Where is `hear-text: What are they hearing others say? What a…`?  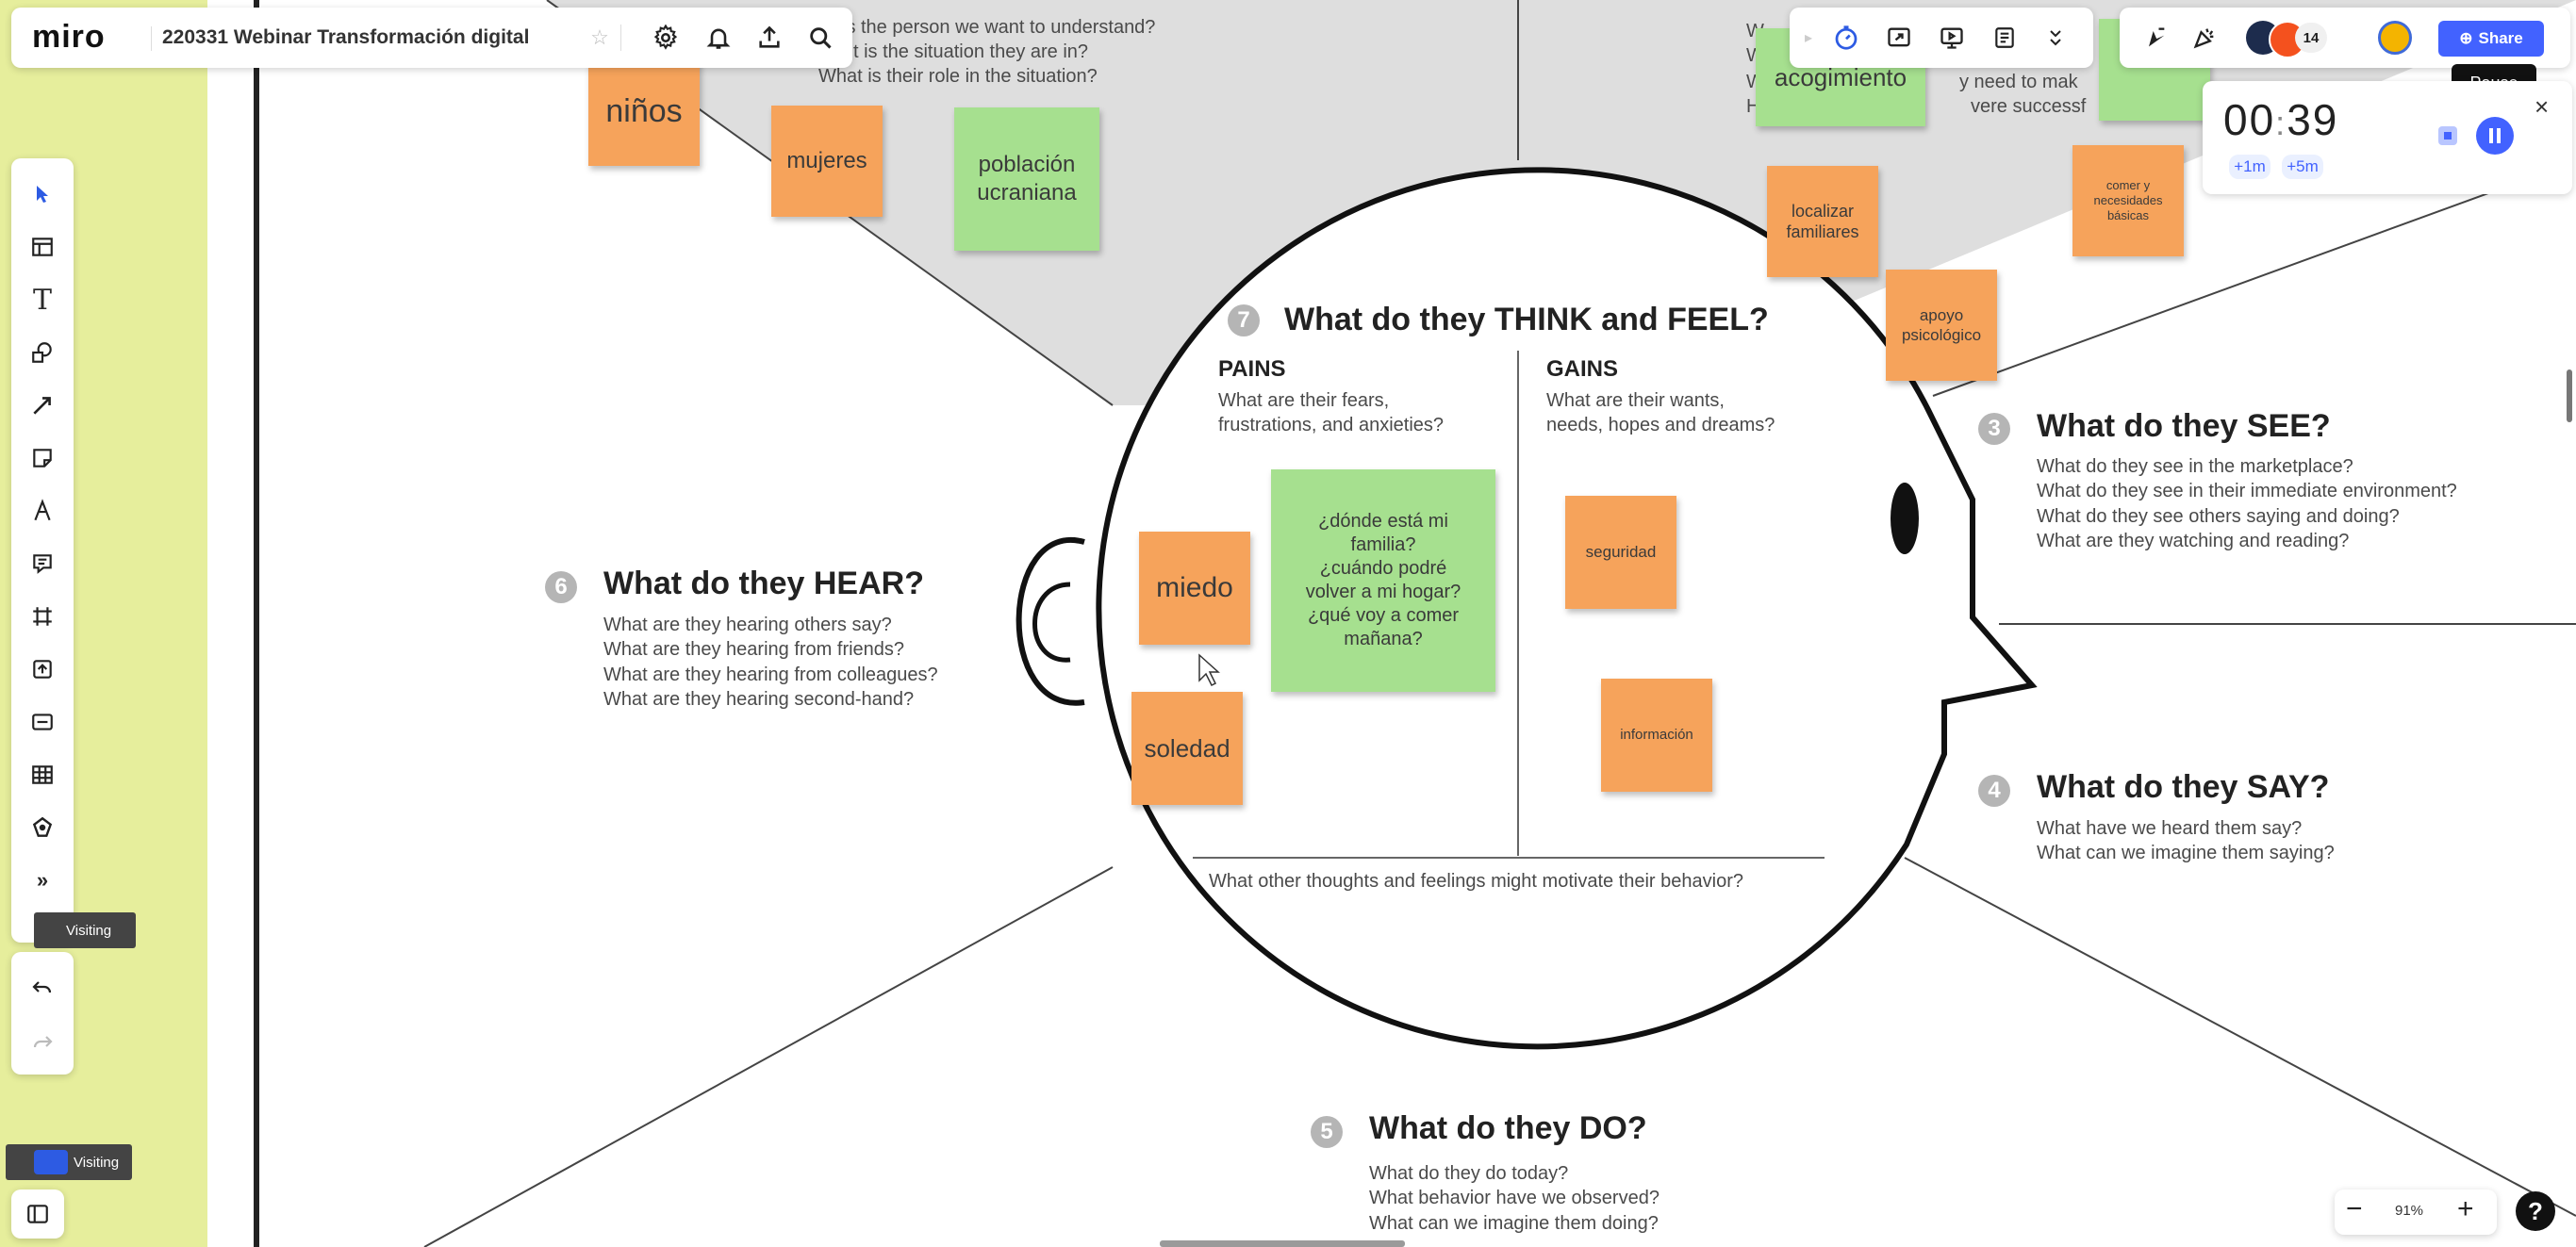 hear-text: What are they hearing others say? What a… is located at coordinates (770, 663).